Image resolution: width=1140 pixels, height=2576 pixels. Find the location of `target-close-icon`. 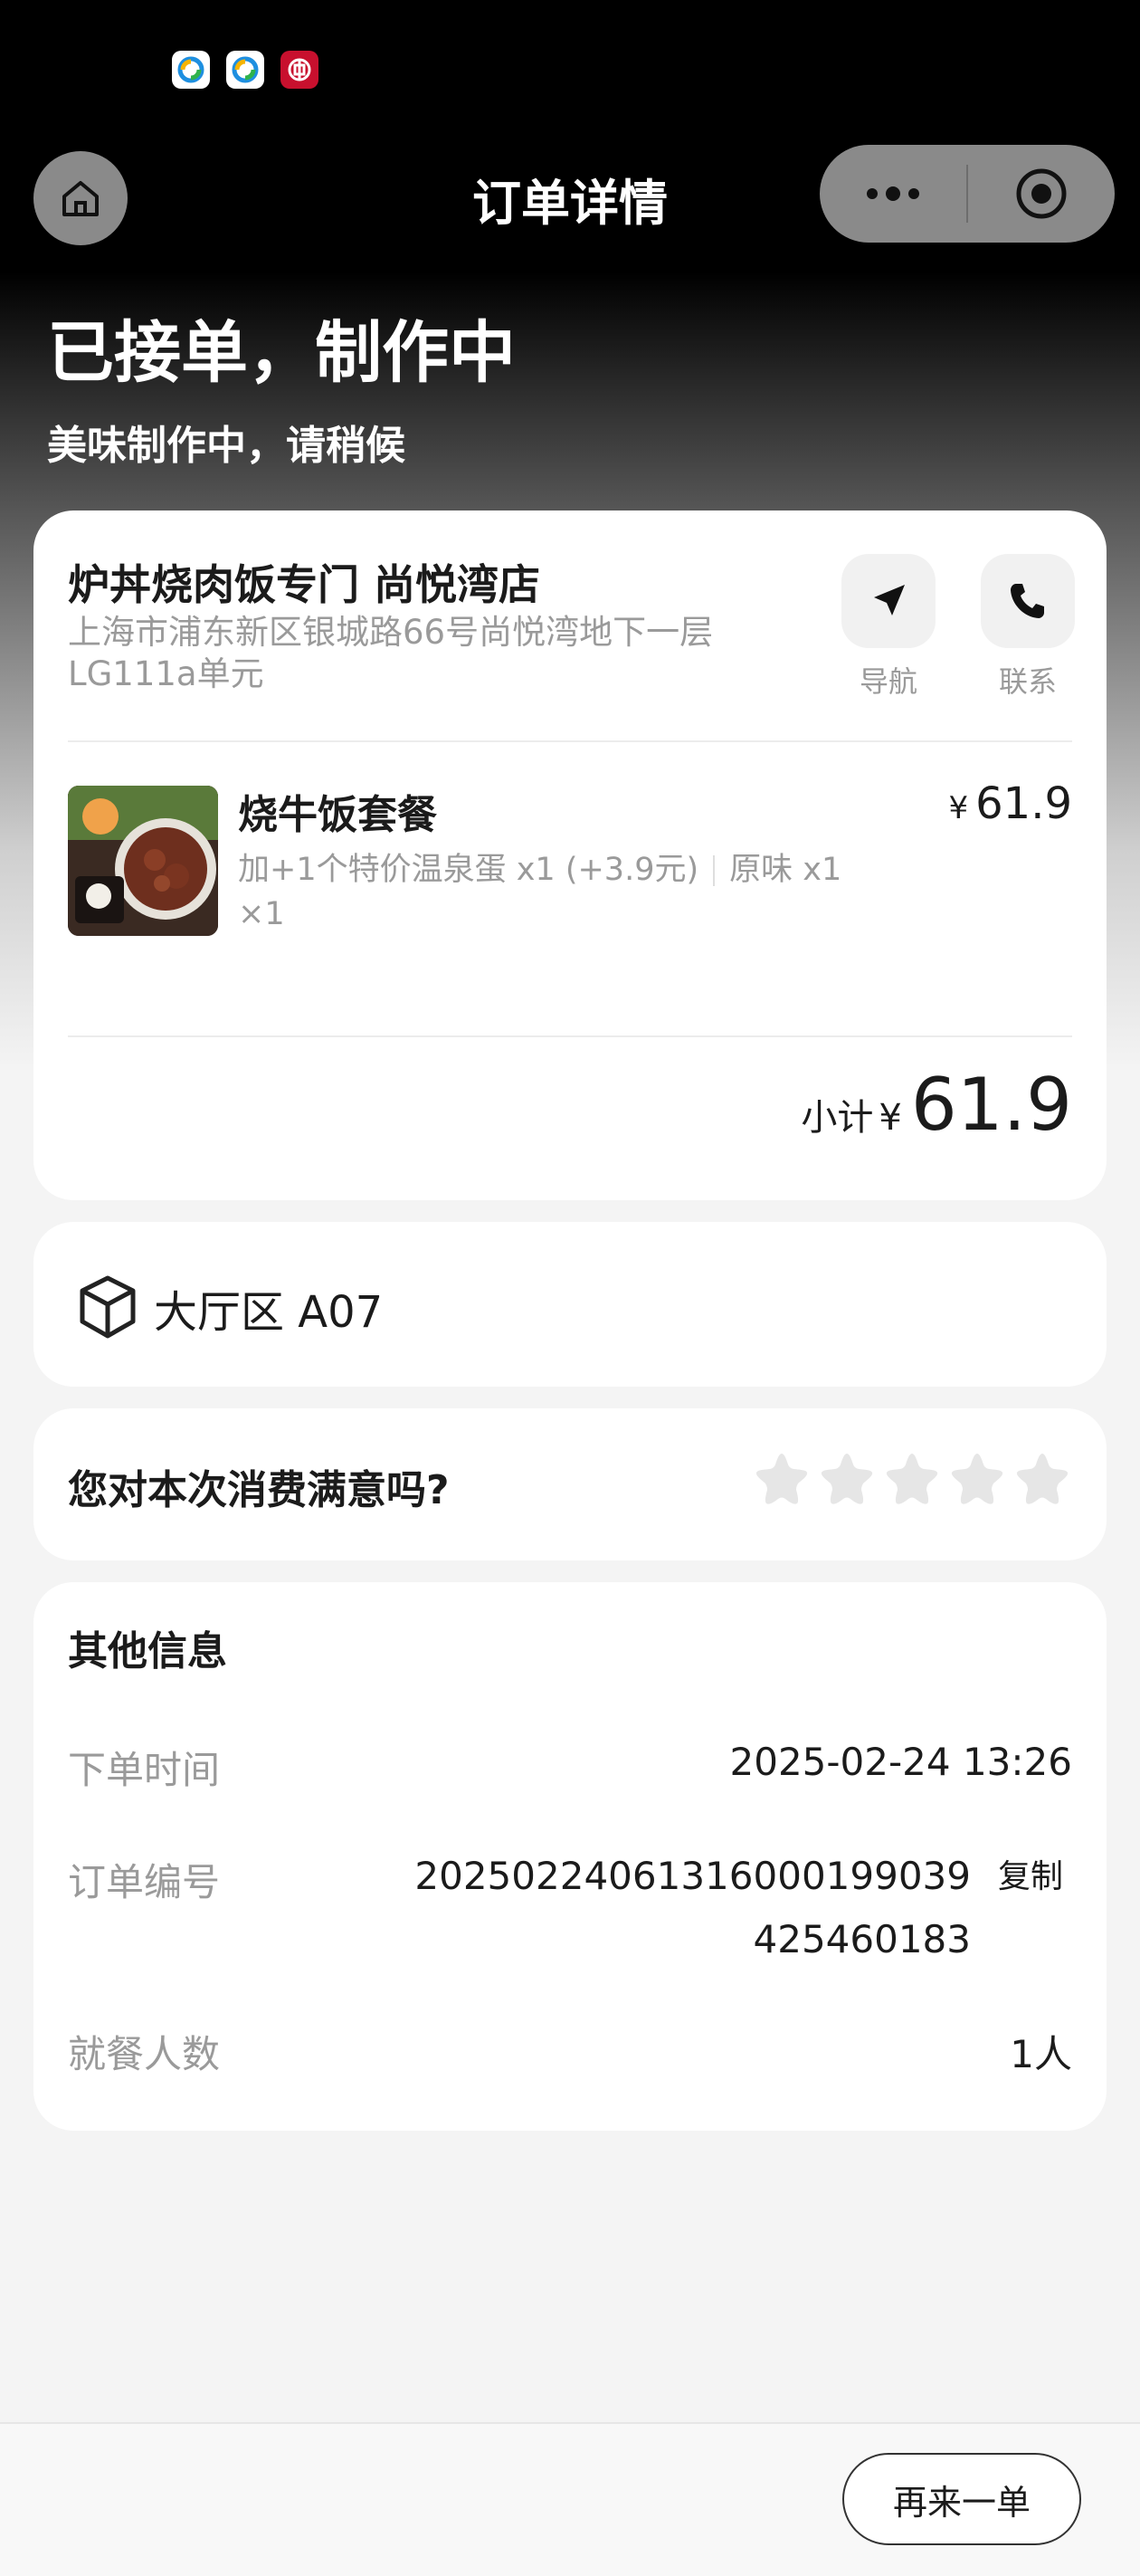

target-close-icon is located at coordinates (1042, 193).